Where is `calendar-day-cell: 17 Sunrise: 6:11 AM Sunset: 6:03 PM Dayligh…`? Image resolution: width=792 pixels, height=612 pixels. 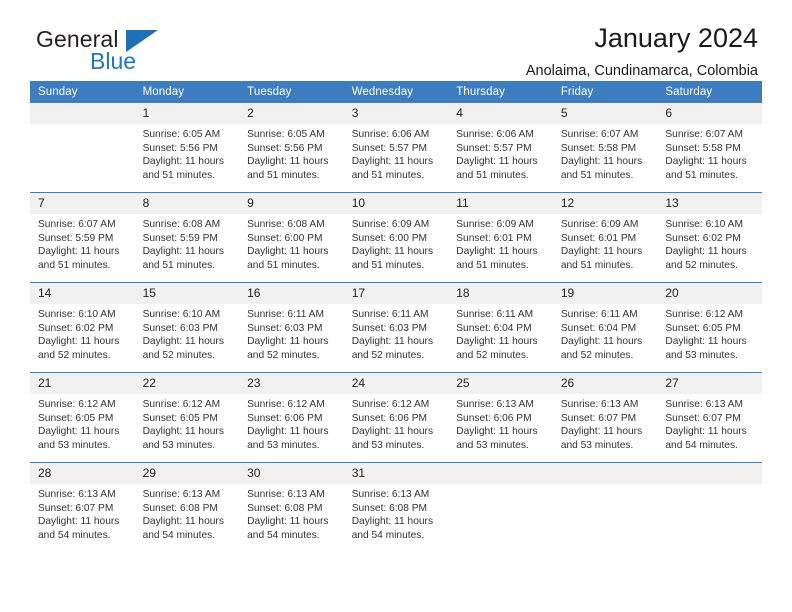
calendar-day-cell: 17 Sunrise: 6:11 AM Sunset: 6:03 PM Dayligh… is located at coordinates (396, 327).